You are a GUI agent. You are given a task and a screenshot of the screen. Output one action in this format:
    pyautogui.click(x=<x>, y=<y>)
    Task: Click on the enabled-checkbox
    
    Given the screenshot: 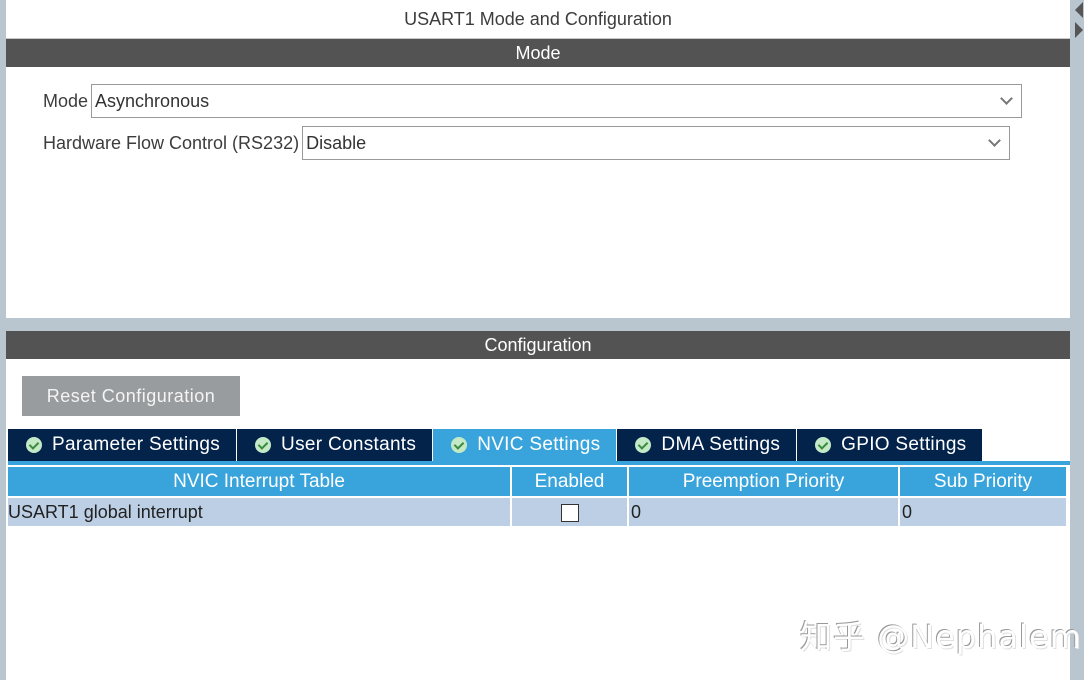 What is the action you would take?
    pyautogui.click(x=569, y=512)
    